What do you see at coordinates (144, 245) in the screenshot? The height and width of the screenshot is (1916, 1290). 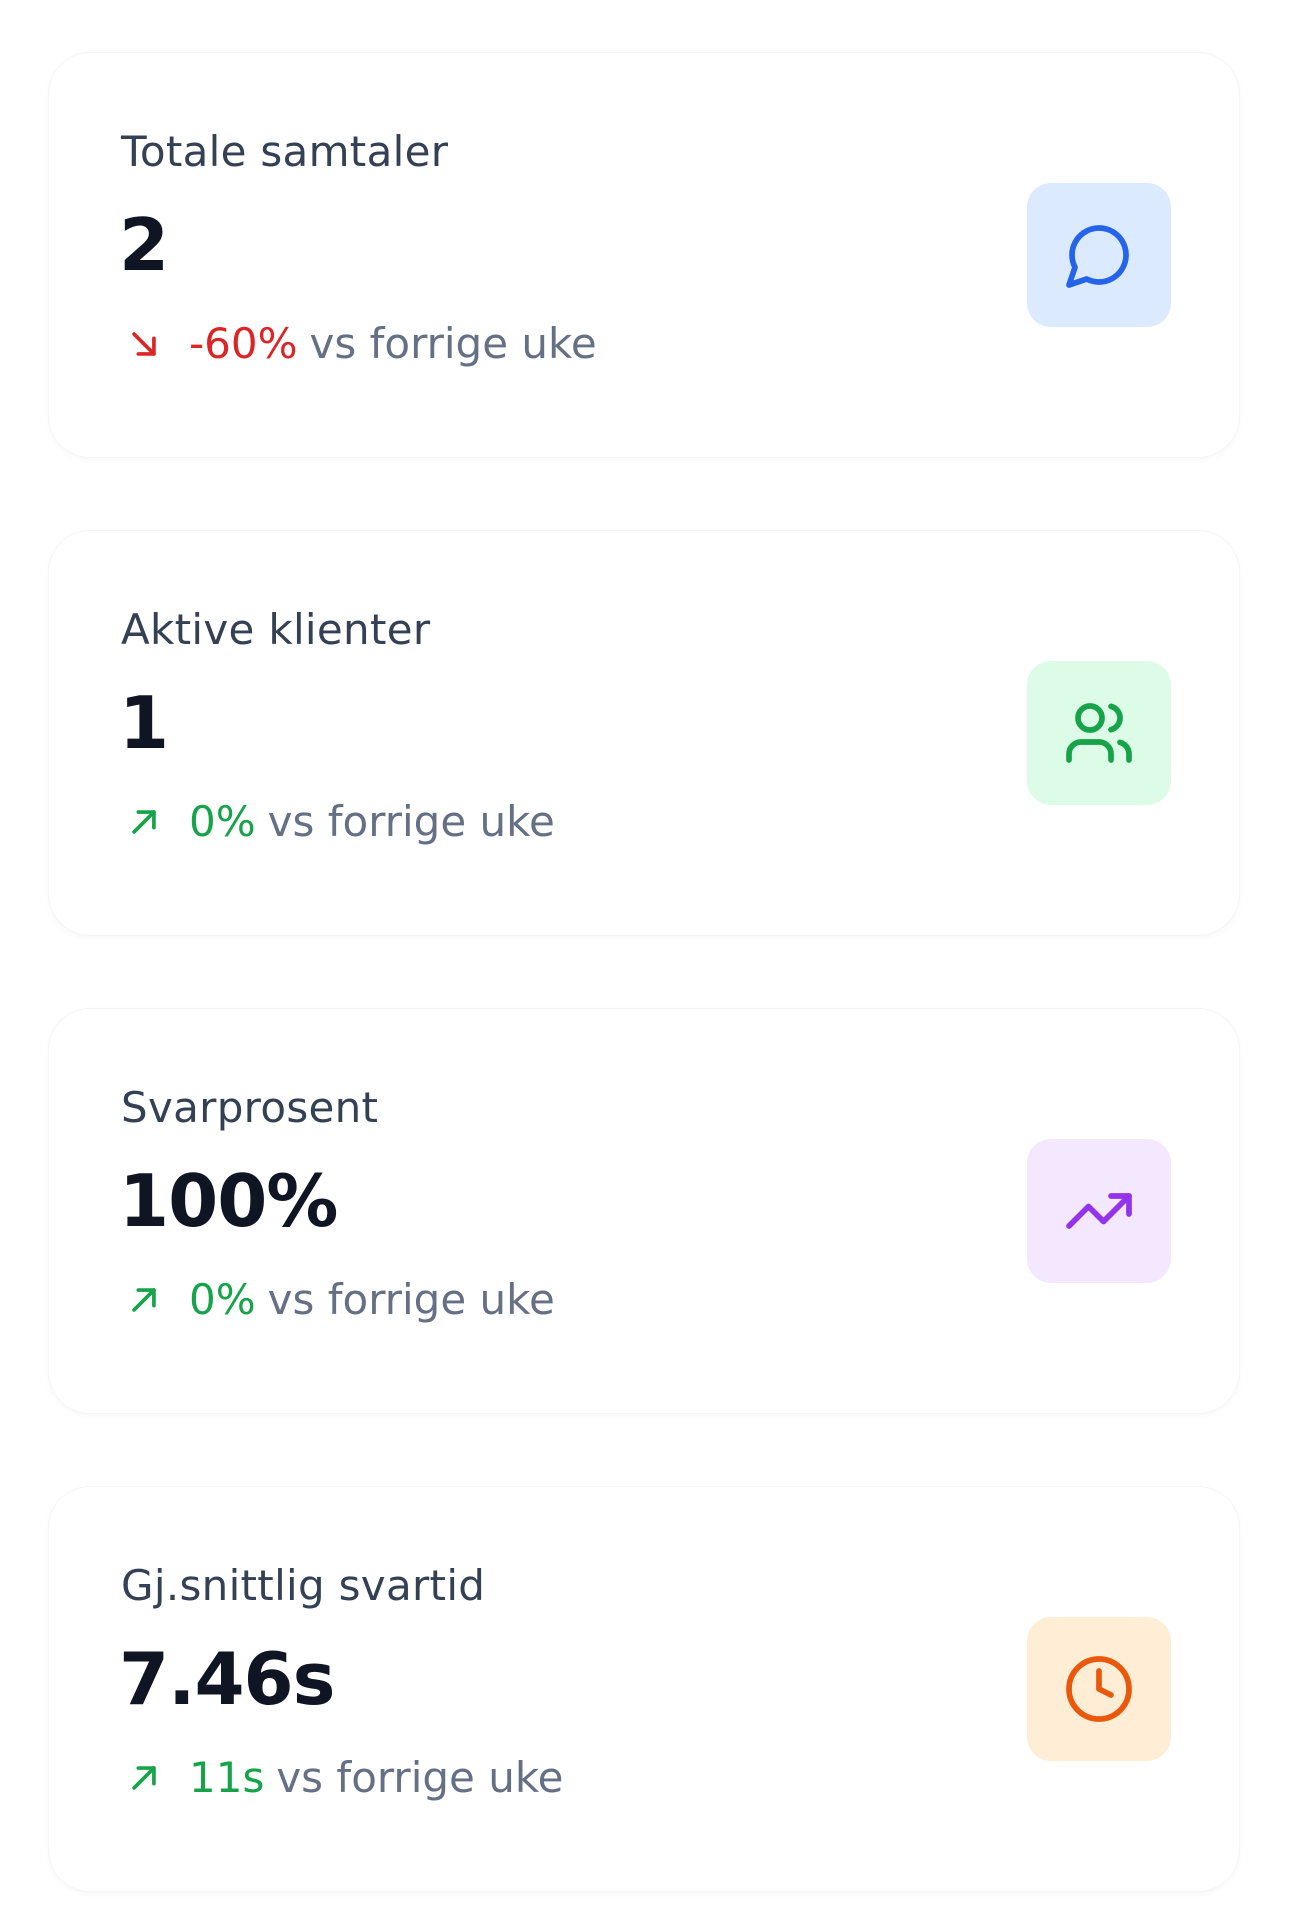 I see `card-value: 2` at bounding box center [144, 245].